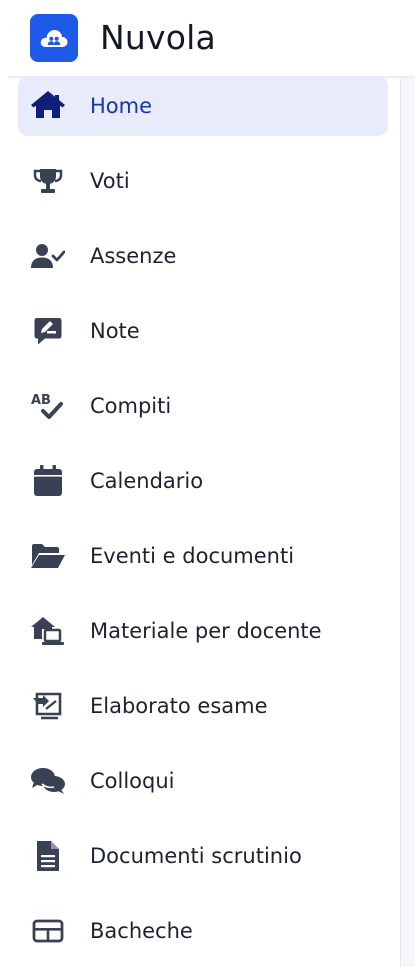 The height and width of the screenshot is (967, 415). Describe the element at coordinates (206, 631) in the screenshot. I see `sidebar-item-label: Materiale per docente` at that location.